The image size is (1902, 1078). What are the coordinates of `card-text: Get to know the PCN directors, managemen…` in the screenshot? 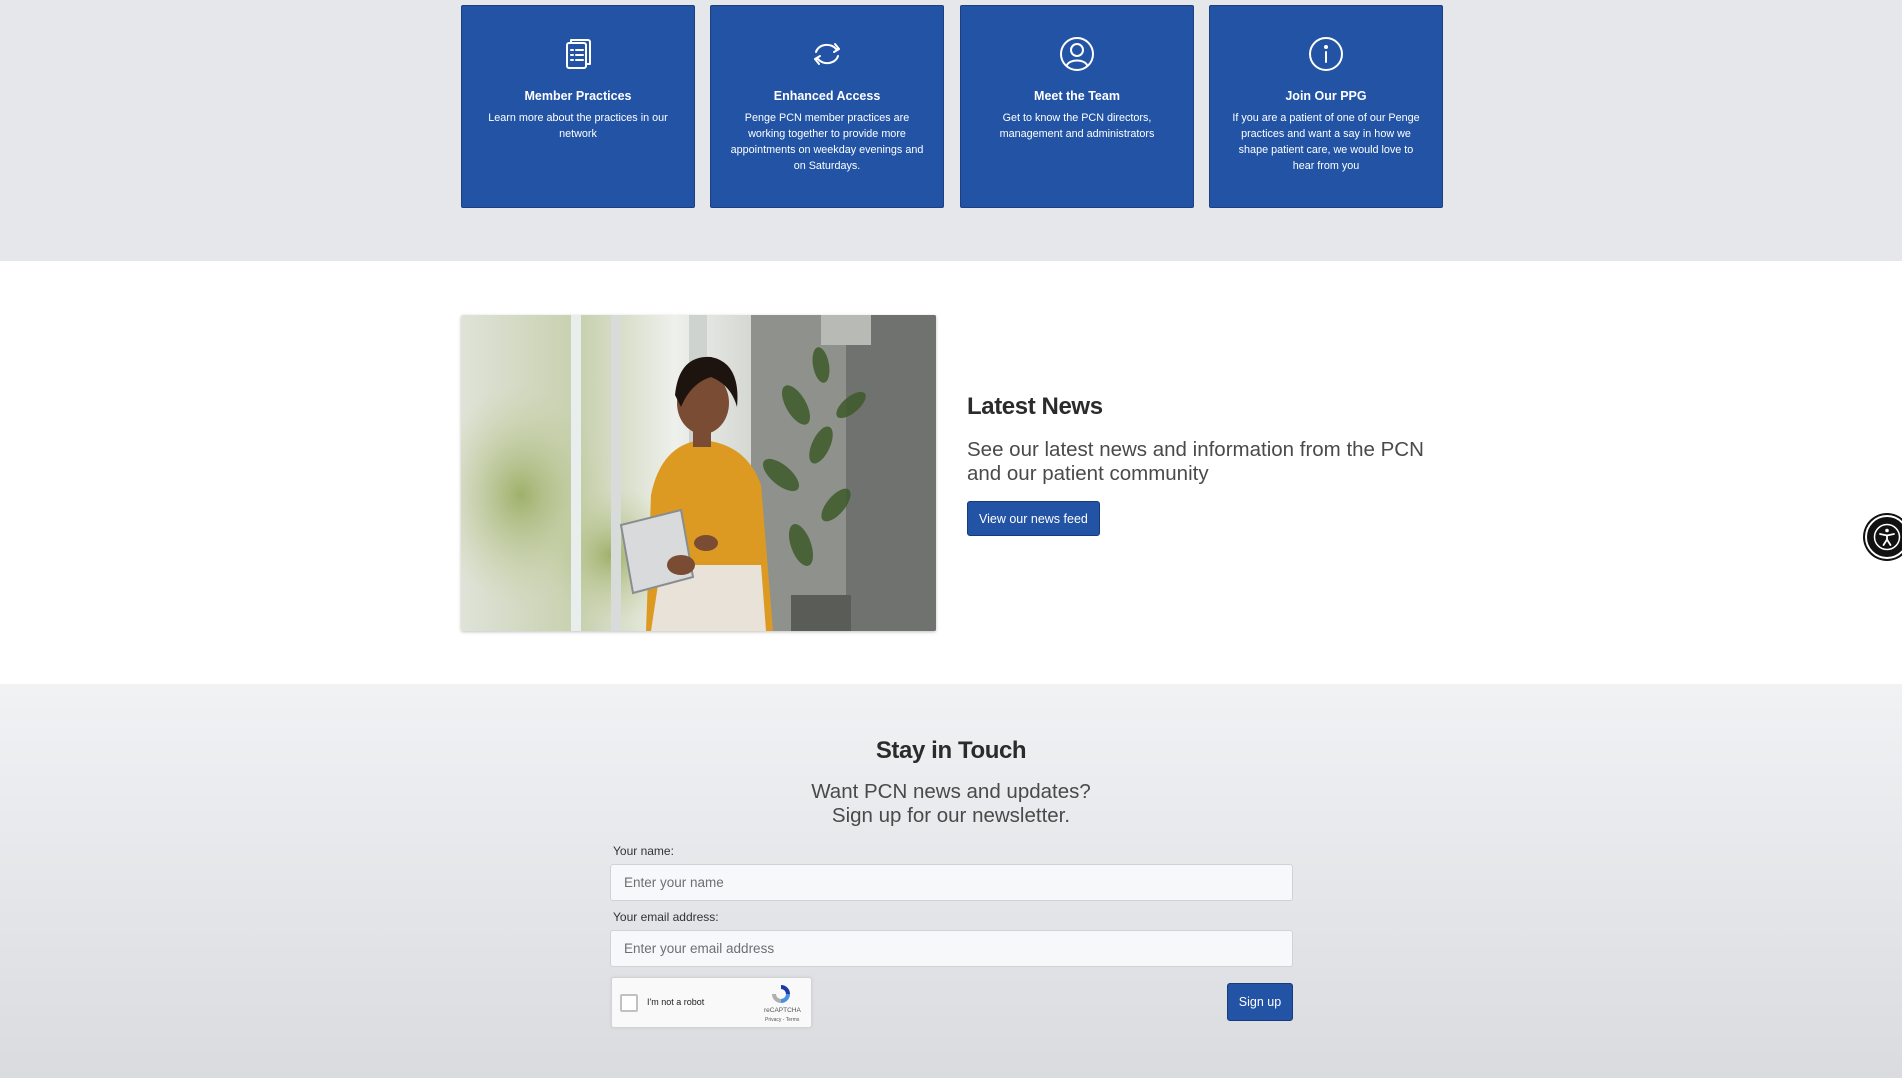 It's located at (1077, 126).